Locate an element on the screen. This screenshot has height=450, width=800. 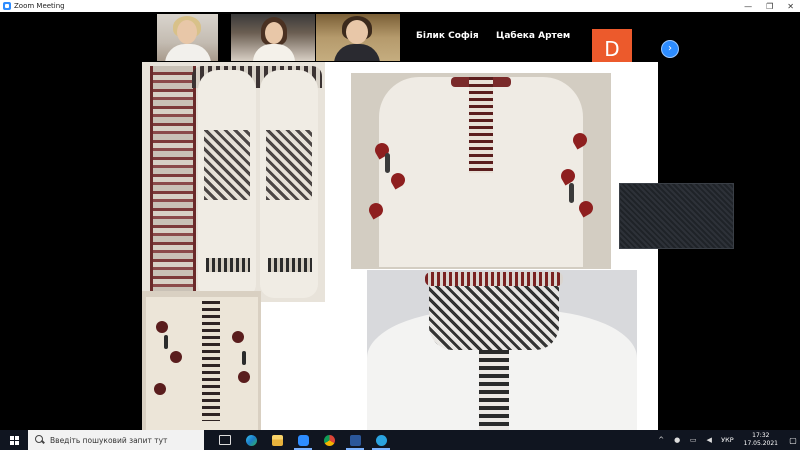
maximize-button: ❐ is located at coordinates (769, 6).